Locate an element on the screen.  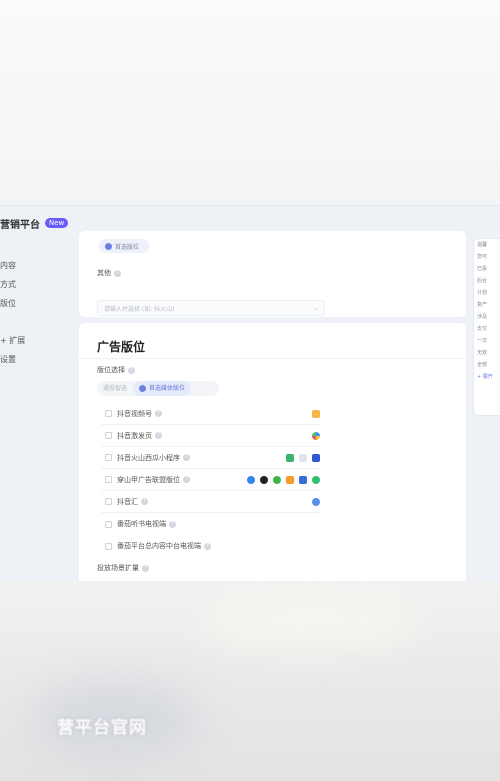
info-line: 涉及 is located at coordinates (482, 317).